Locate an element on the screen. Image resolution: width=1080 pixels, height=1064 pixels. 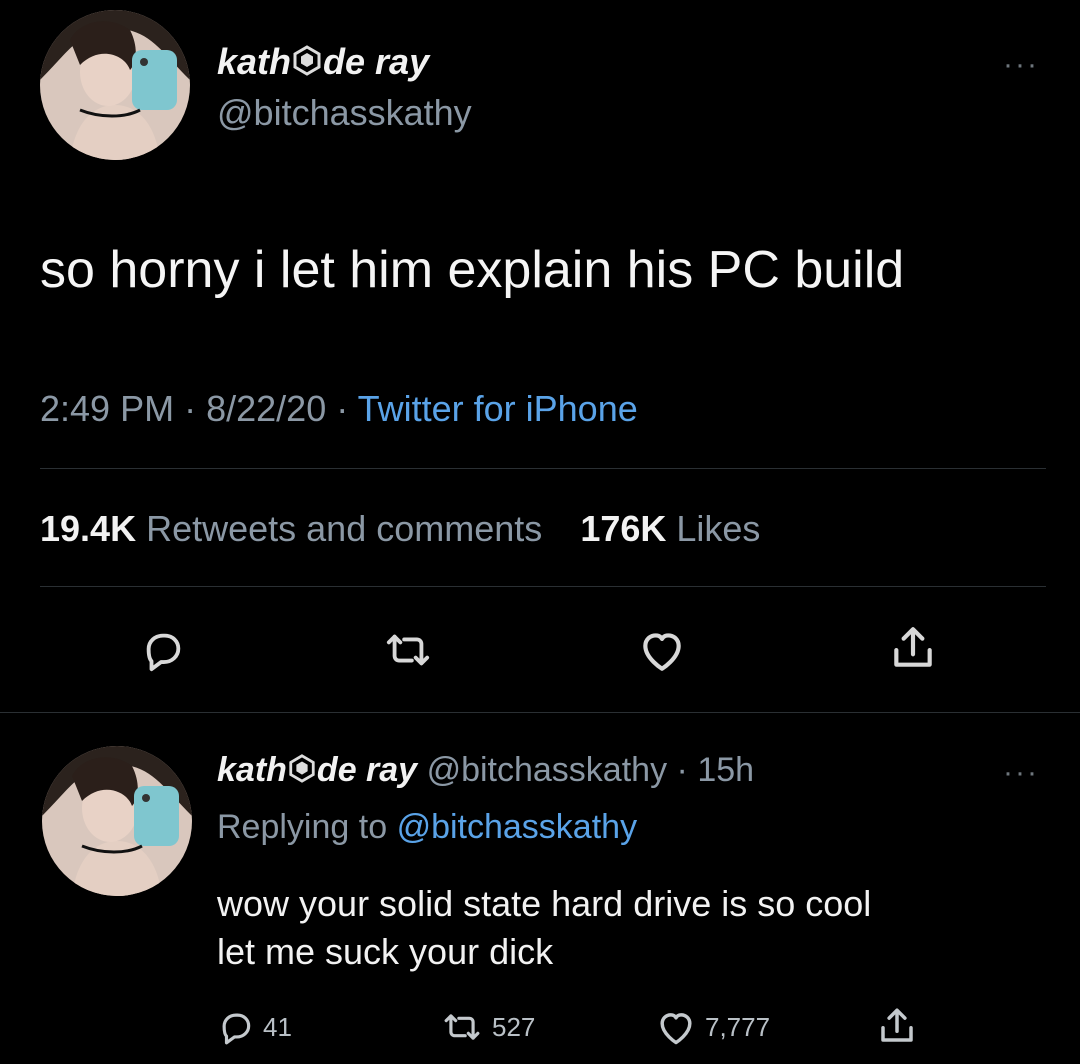
retweets-count: 19.4K is located at coordinates (88, 528).